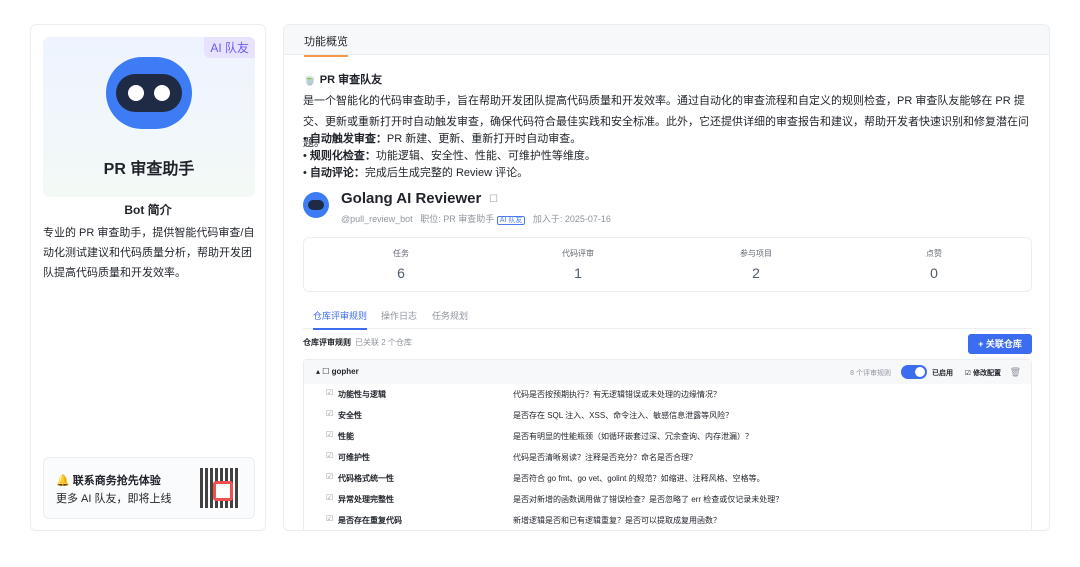 This screenshot has height=567, width=1080. I want to click on bot-hero: AI 队友 PR 审查助手, so click(149, 117).